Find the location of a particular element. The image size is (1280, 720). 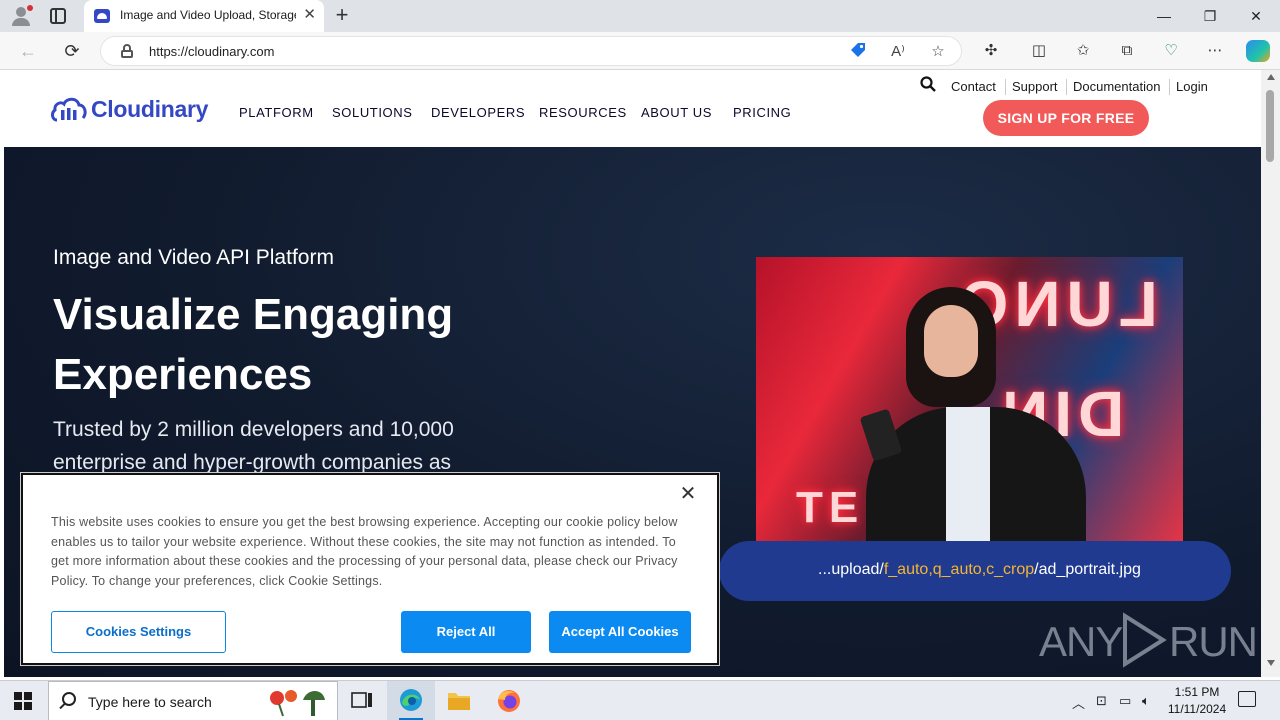

firefox-icon is located at coordinates (509, 700).